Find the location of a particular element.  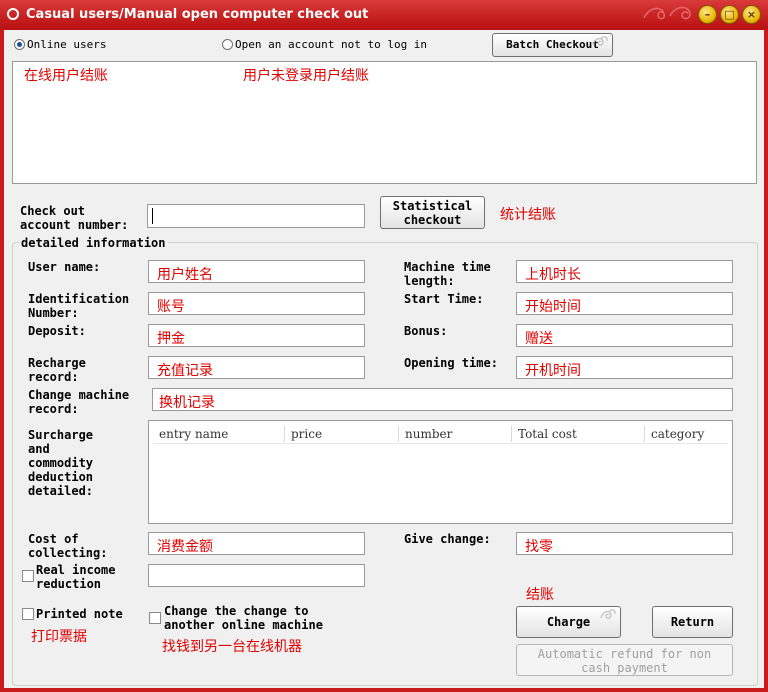

return-button: Return is located at coordinates (692, 622).